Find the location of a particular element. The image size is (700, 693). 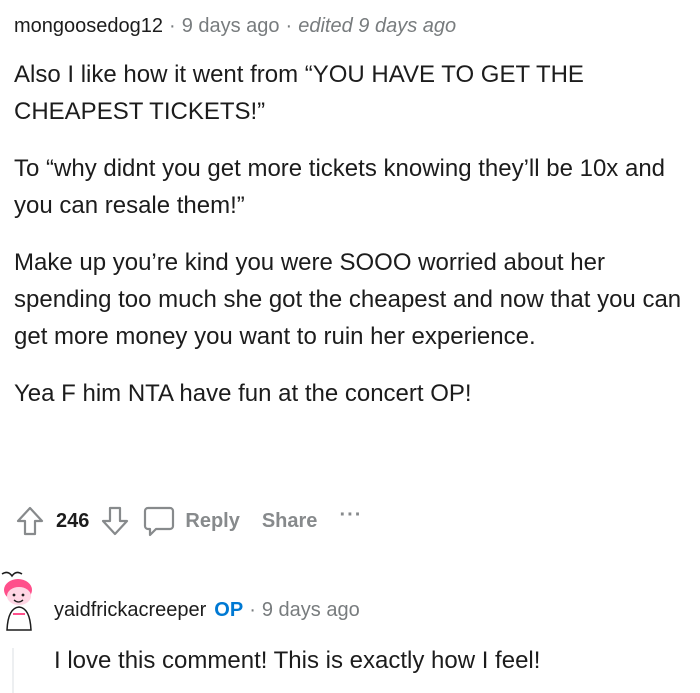

reply-username: yaidfrickacreeper is located at coordinates (130, 610).